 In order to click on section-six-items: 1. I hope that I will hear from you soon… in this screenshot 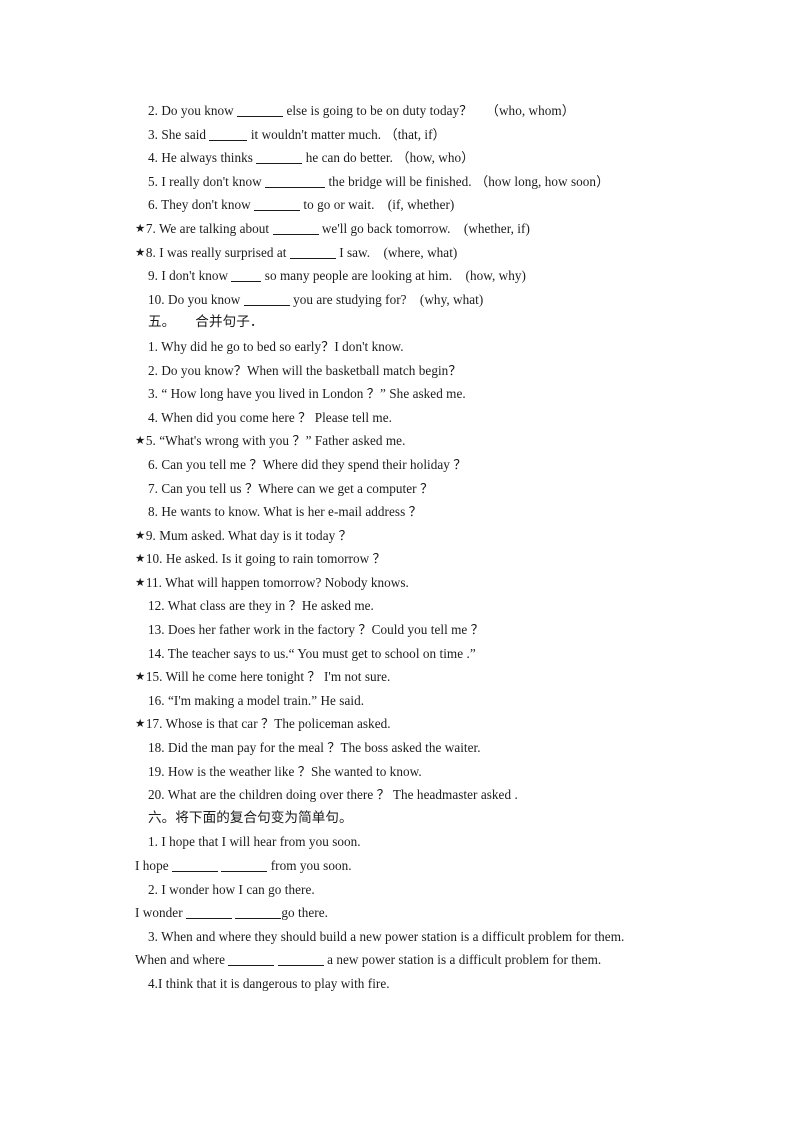, I will do `click(415, 912)`.